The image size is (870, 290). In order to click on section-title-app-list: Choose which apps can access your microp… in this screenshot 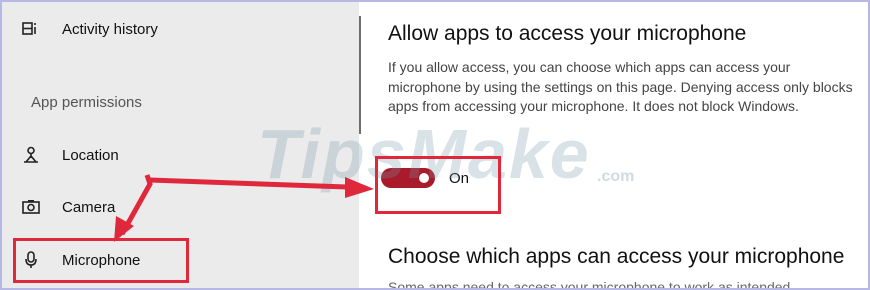, I will do `click(616, 256)`.